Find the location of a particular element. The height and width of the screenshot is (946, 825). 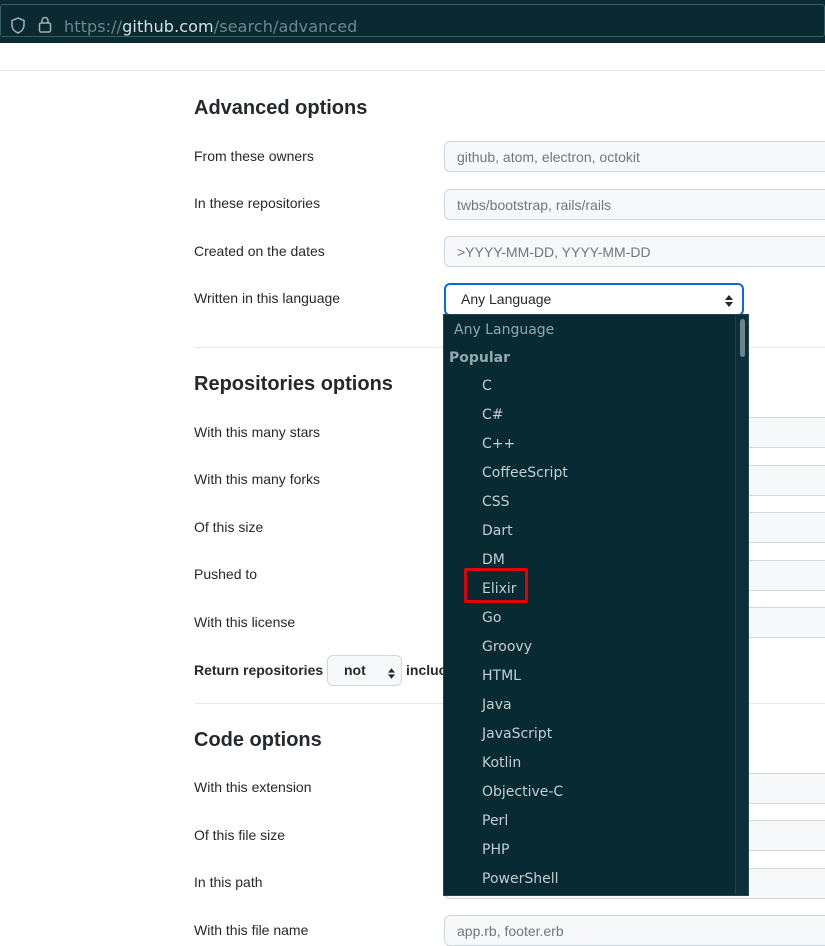

size-label: Of this size is located at coordinates (229, 527).